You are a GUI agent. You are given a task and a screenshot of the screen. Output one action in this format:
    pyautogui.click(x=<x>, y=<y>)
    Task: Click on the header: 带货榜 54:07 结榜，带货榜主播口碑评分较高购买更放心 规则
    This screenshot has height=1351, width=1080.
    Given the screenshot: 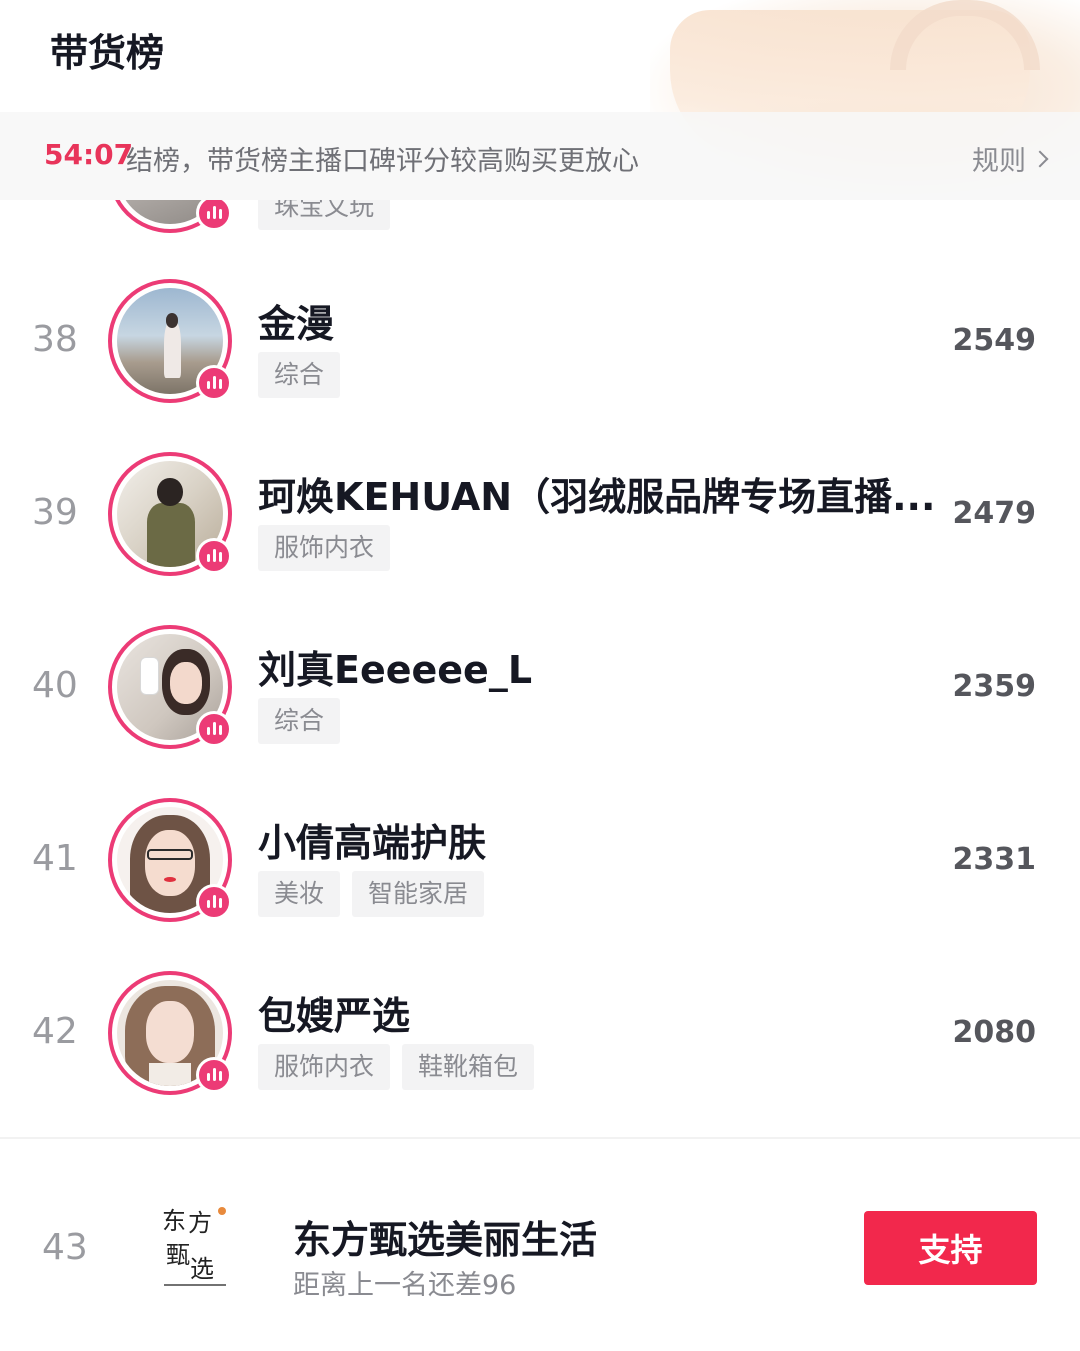 What is the action you would take?
    pyautogui.click(x=540, y=100)
    